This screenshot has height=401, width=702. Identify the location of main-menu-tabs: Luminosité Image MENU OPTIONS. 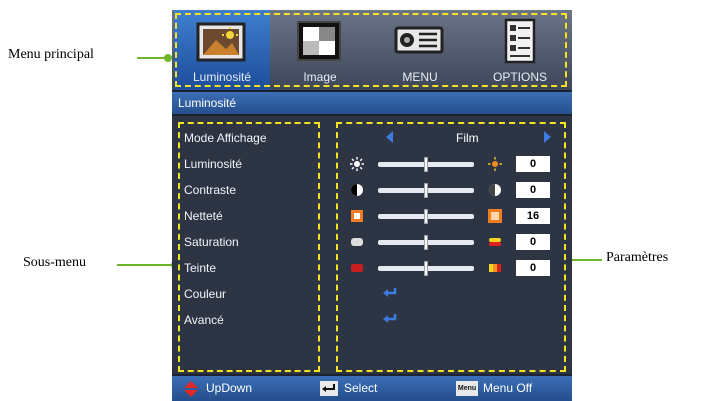
(372, 50).